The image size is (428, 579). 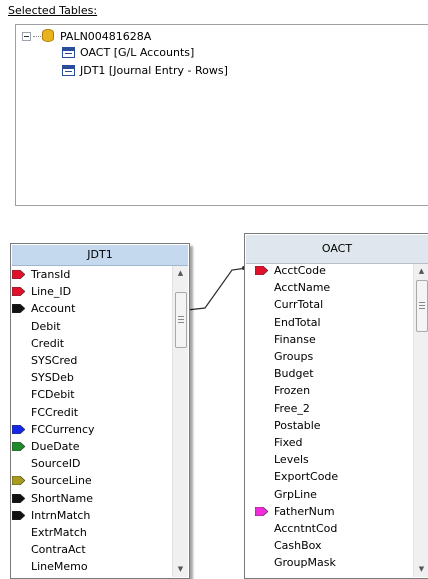 What do you see at coordinates (62, 498) in the screenshot?
I see `jdt1-field-name: ShortName` at bounding box center [62, 498].